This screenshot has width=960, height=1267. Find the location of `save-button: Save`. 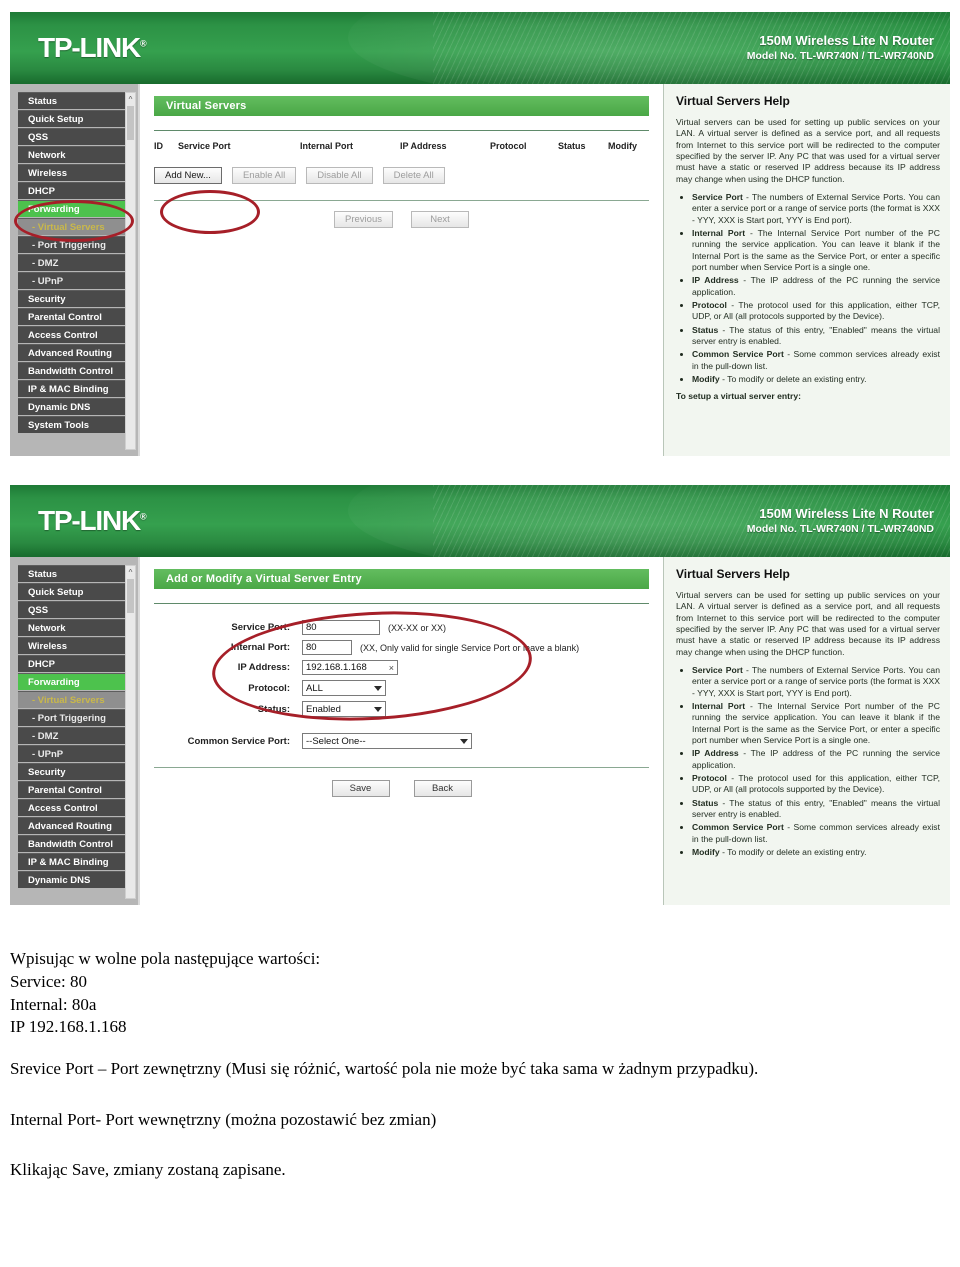

save-button: Save is located at coordinates (360, 788).